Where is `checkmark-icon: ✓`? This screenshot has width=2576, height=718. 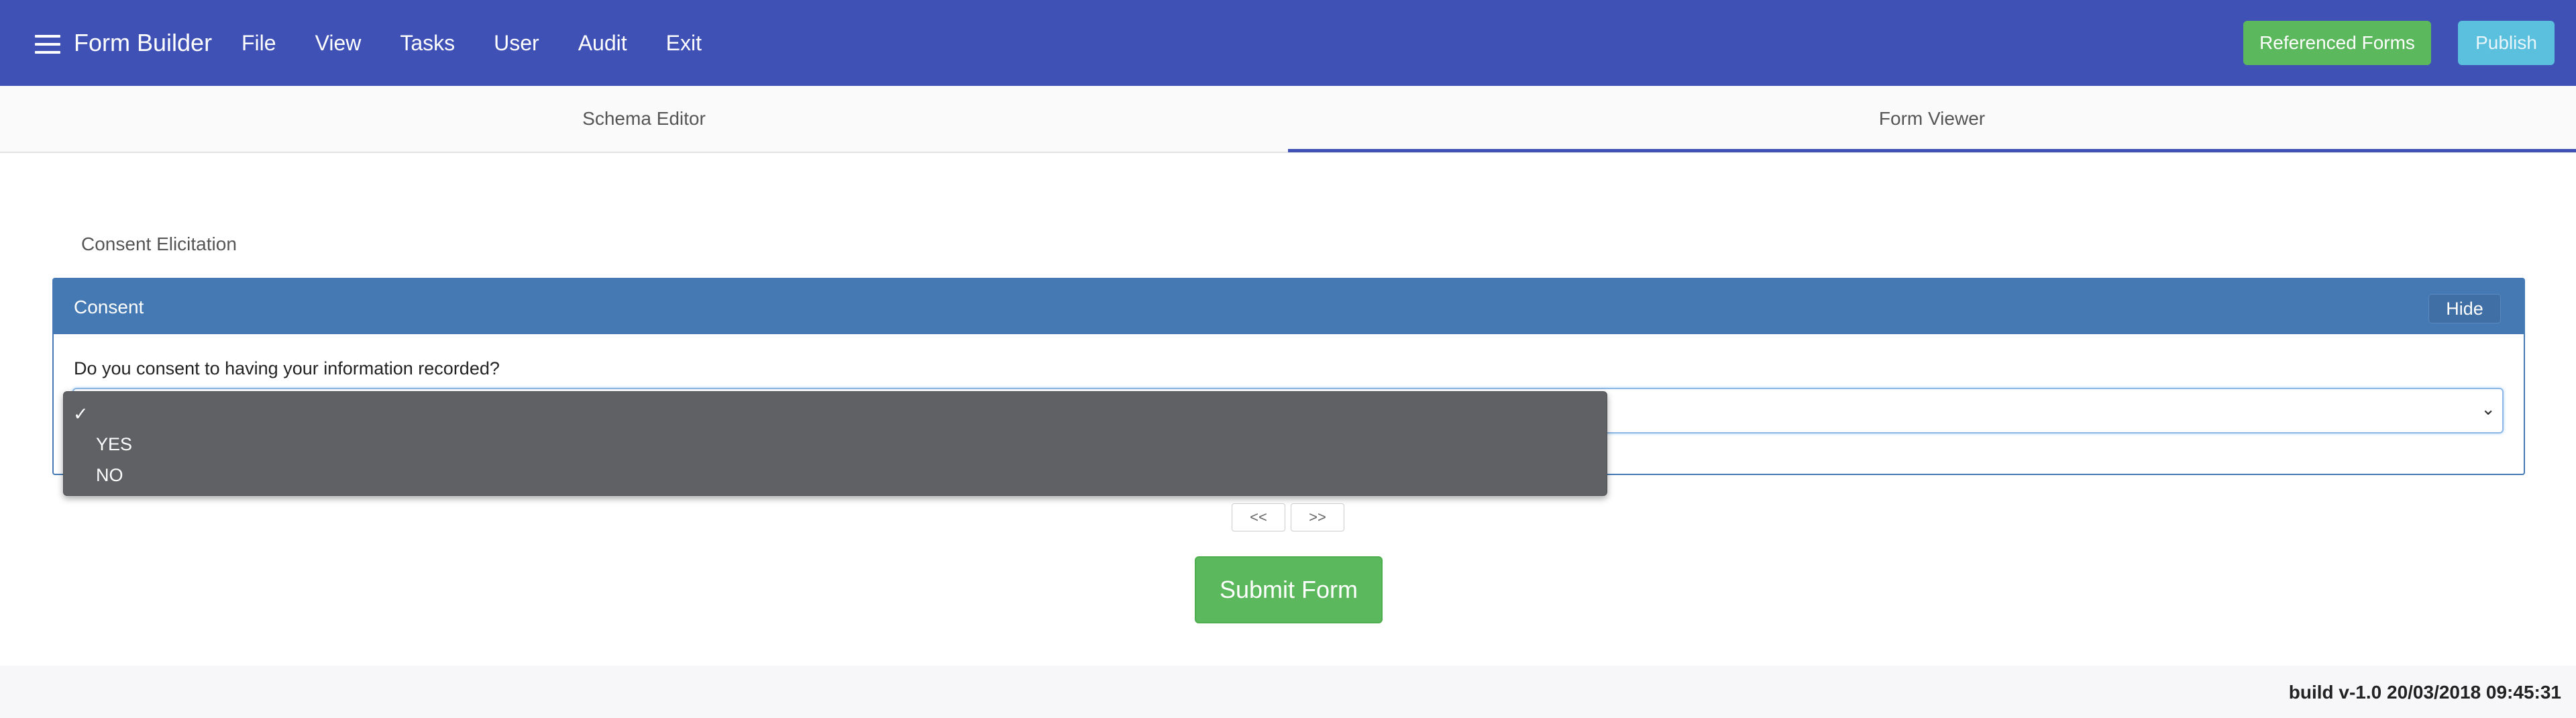
checkmark-icon: ✓ is located at coordinates (81, 414).